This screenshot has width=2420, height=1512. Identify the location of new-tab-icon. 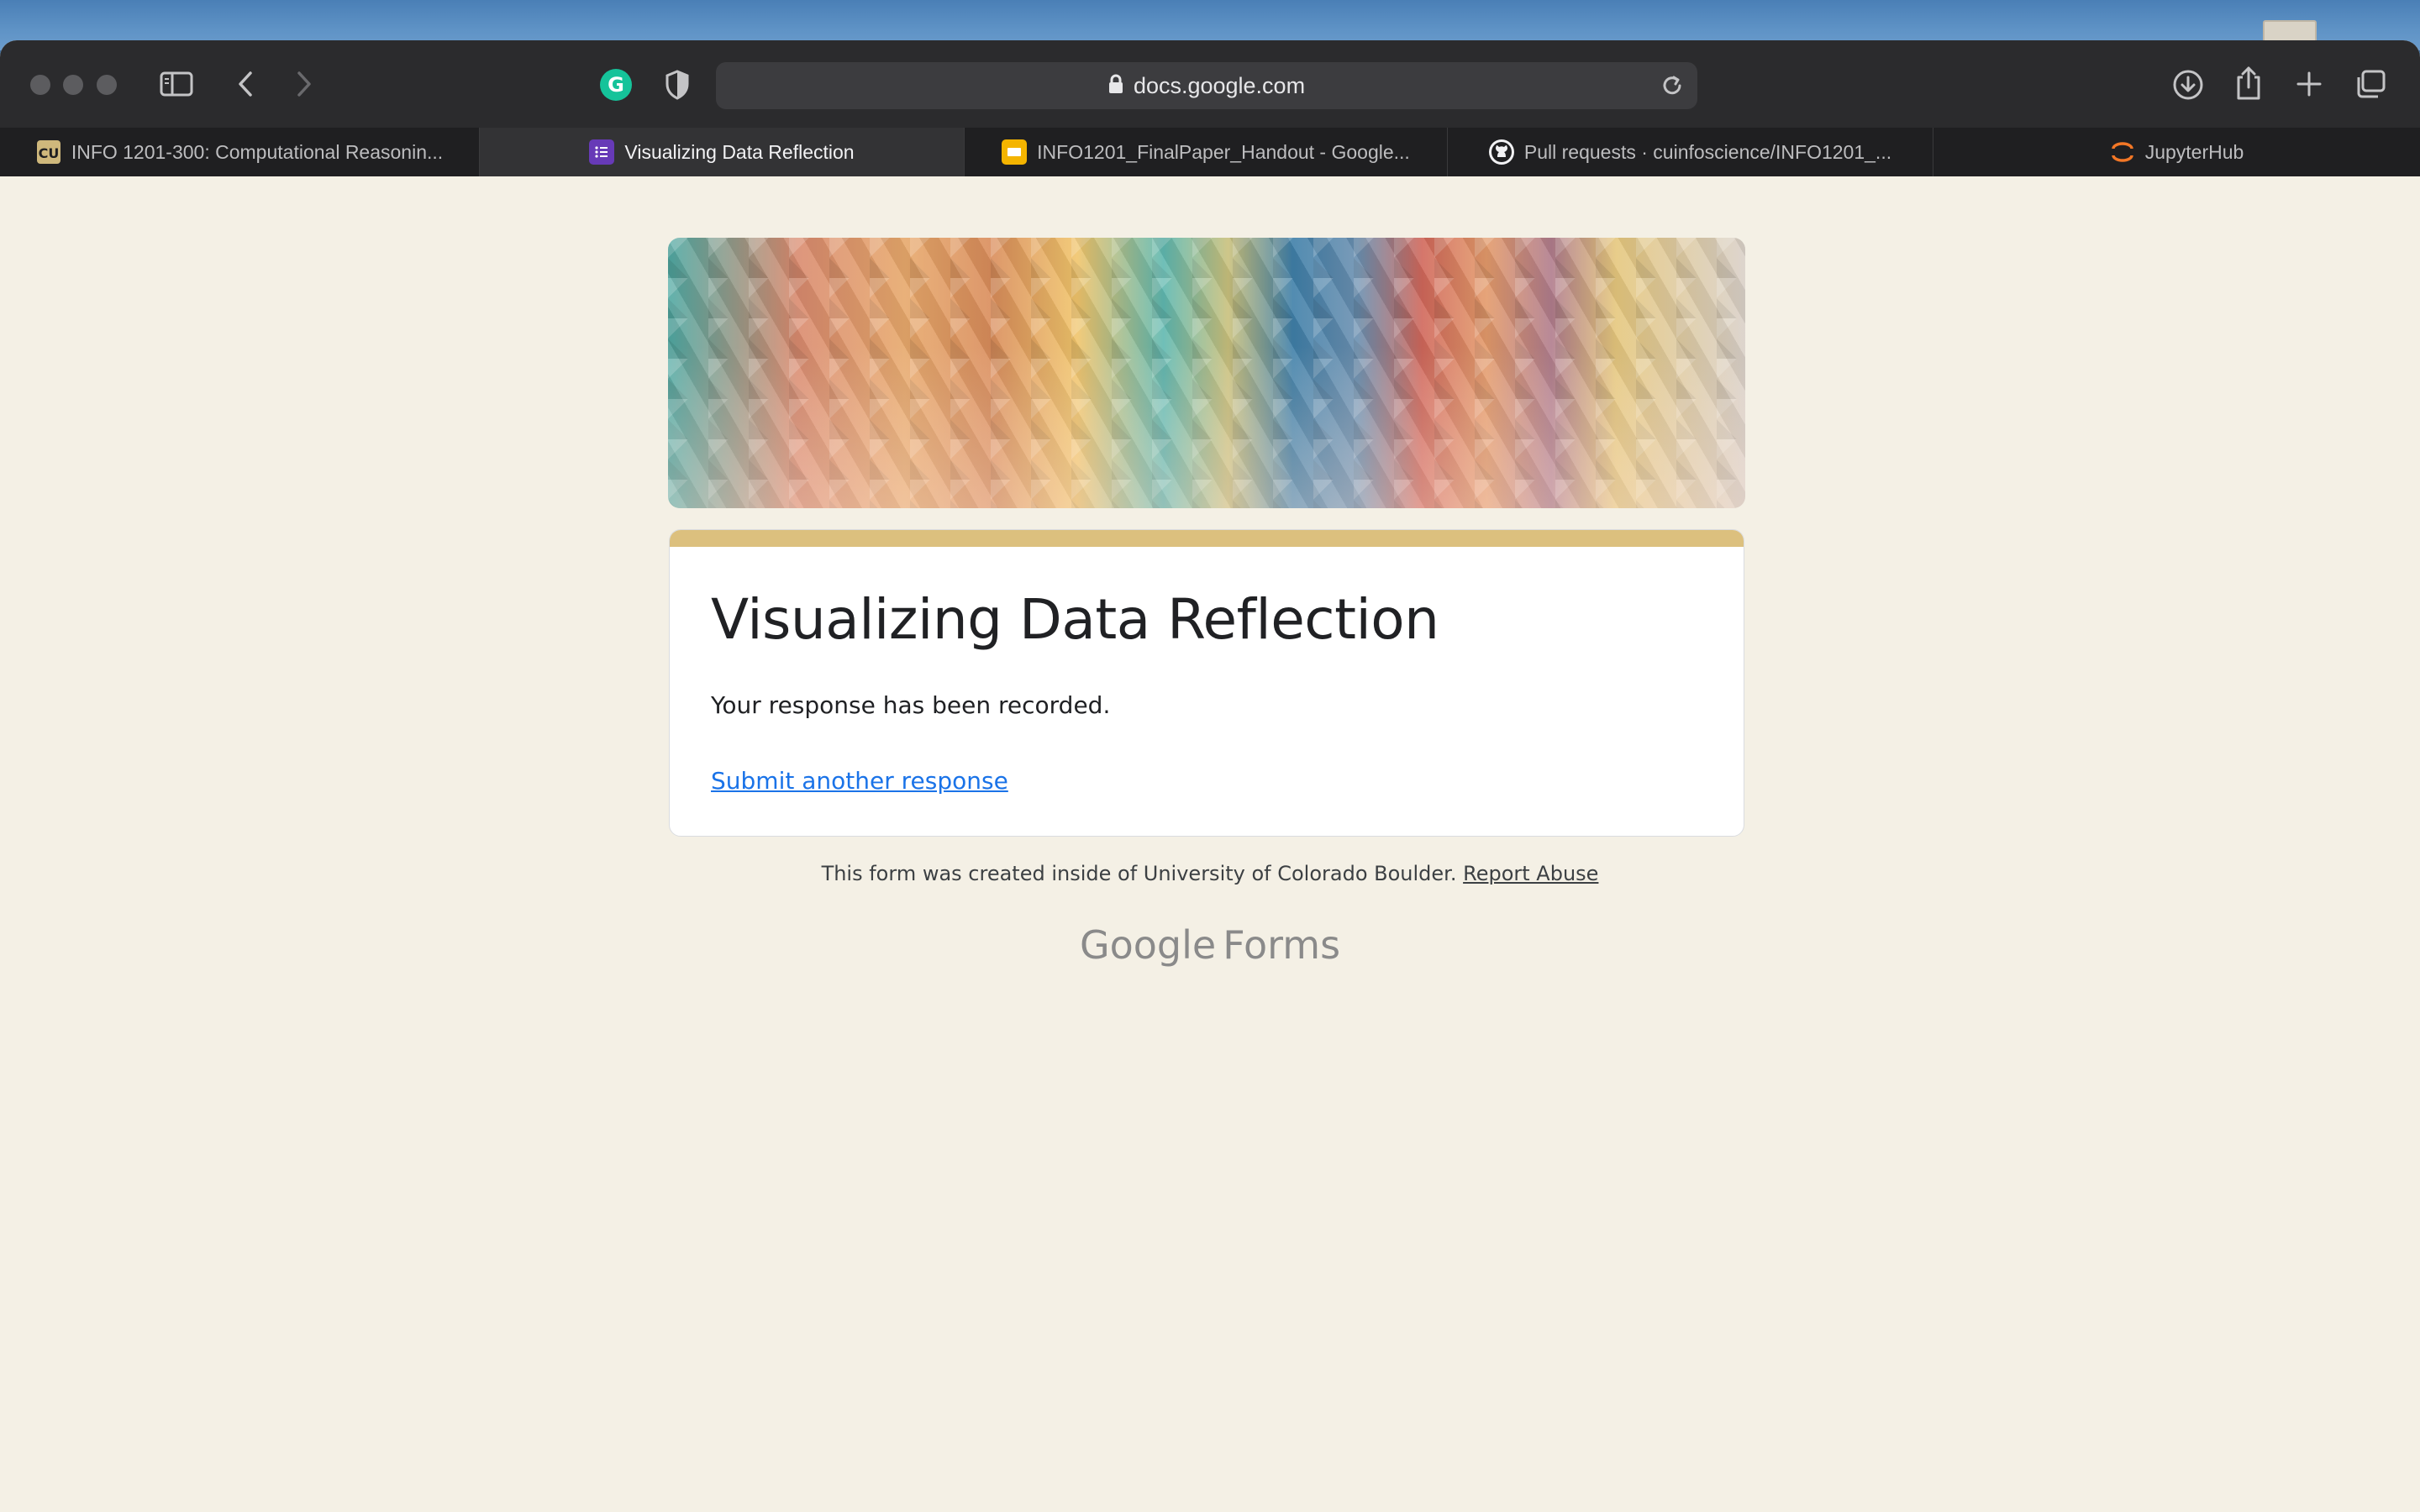
(2309, 84).